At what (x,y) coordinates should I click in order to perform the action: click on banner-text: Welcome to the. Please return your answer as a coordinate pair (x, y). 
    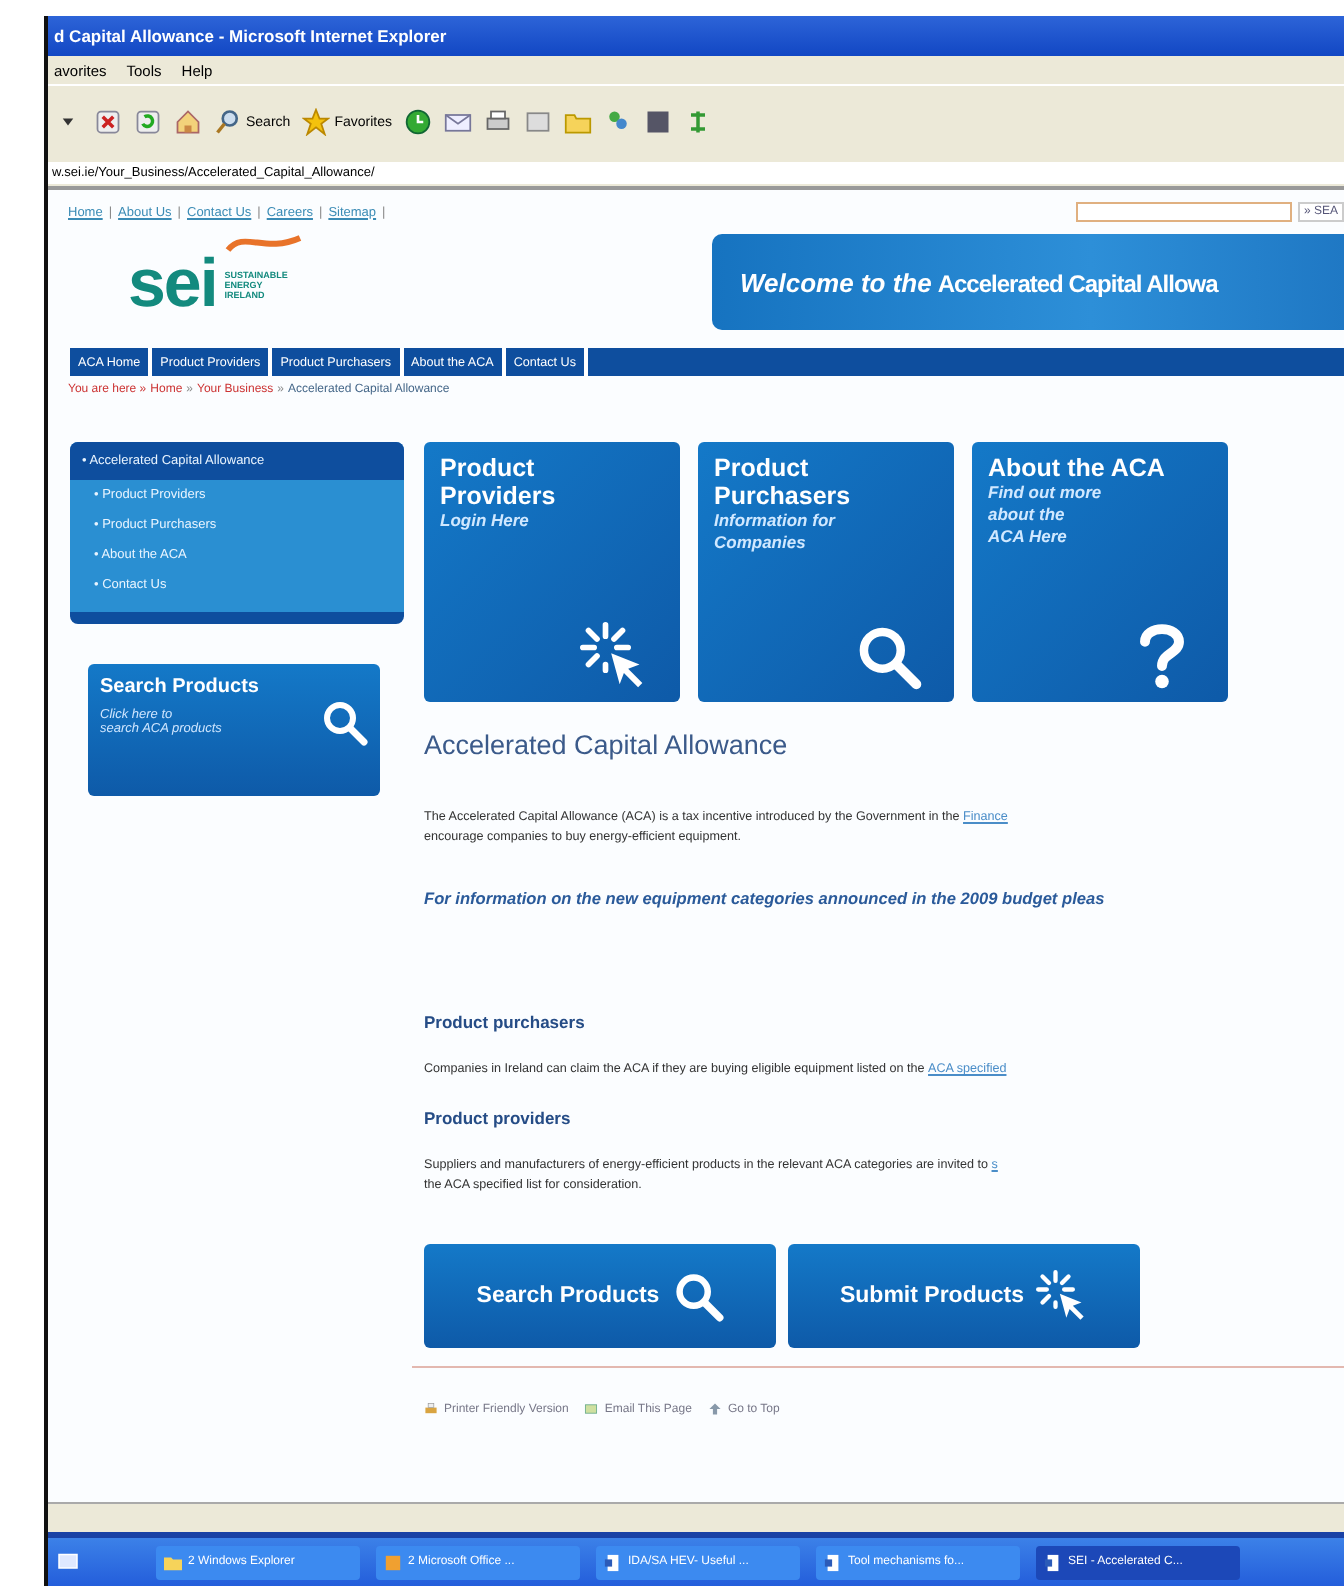
    Looking at the image, I should click on (836, 283).